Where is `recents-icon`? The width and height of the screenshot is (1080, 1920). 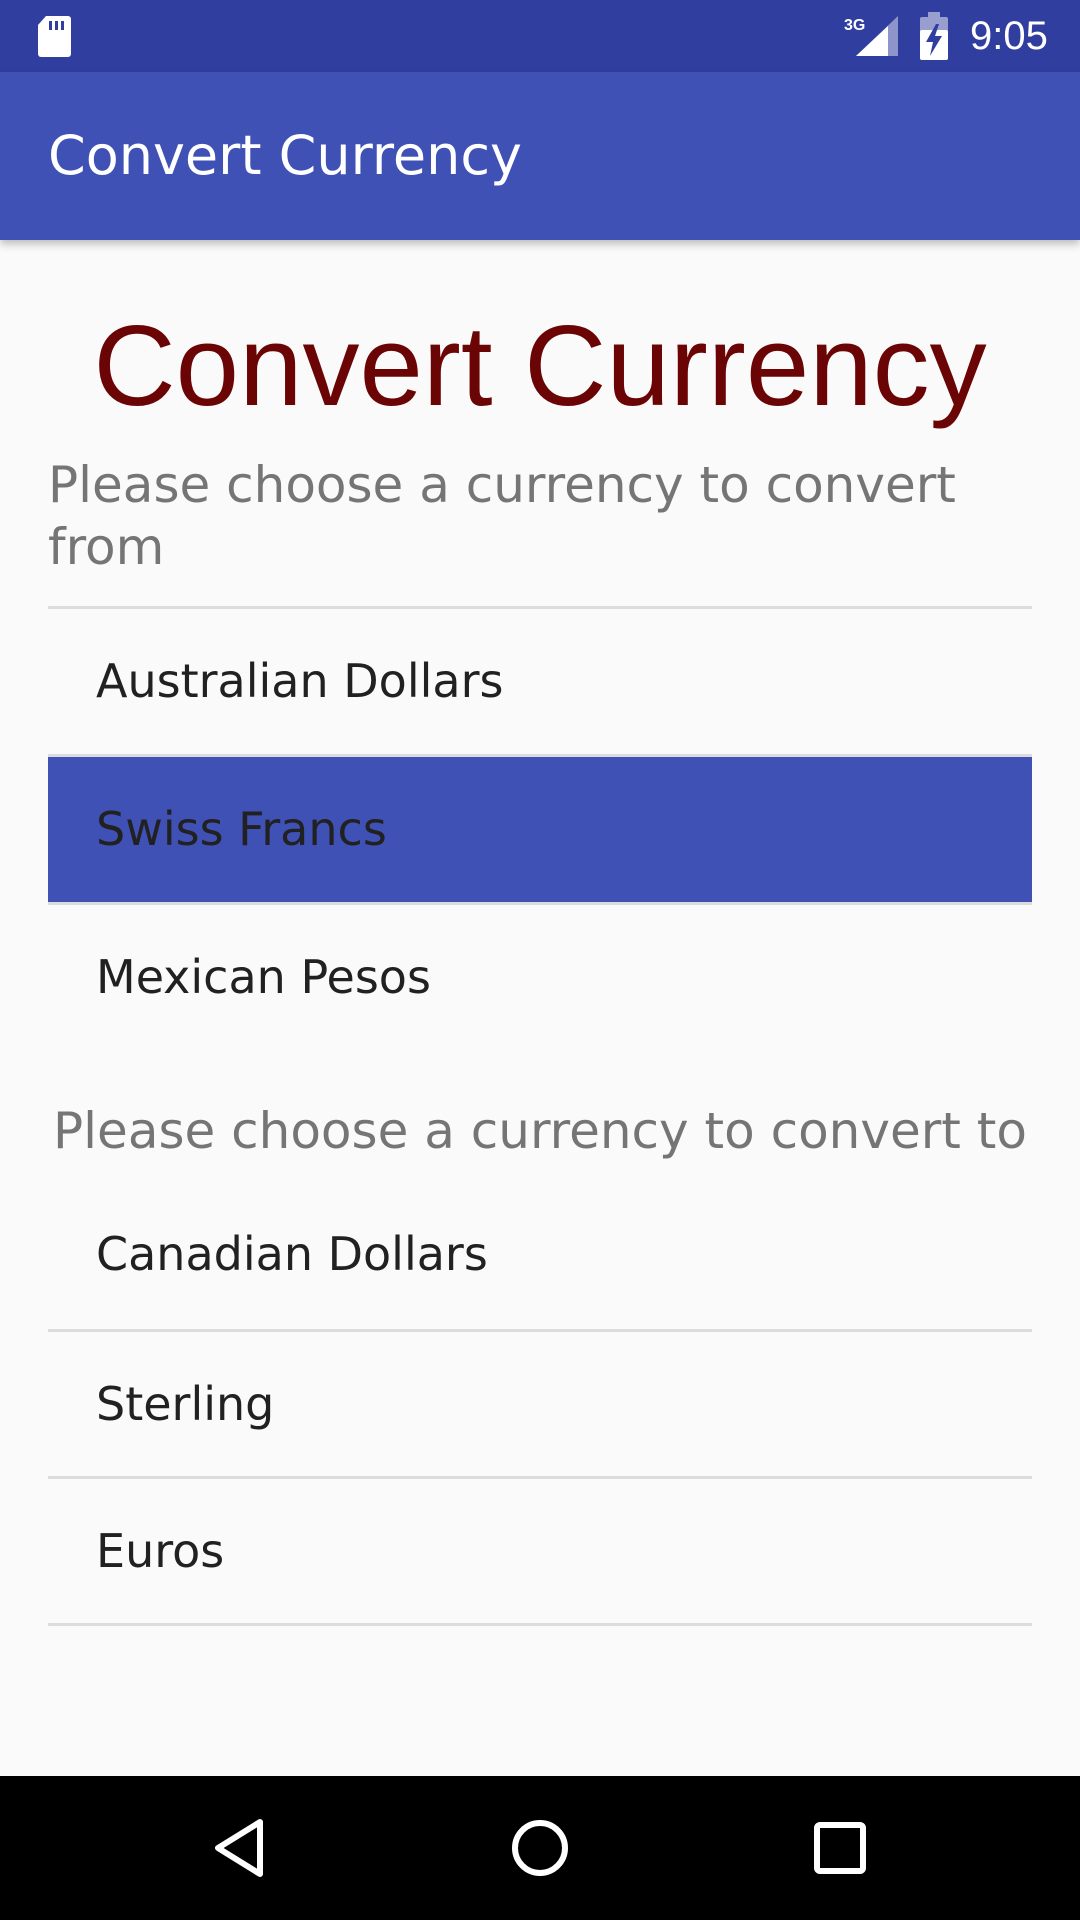
recents-icon is located at coordinates (840, 1848).